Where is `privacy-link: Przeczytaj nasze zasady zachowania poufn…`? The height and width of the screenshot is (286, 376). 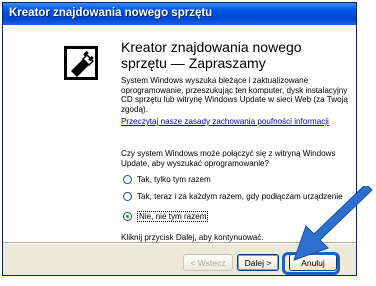 privacy-link: Przeczytaj nasze zasady zachowania poufn… is located at coordinates (235, 122).